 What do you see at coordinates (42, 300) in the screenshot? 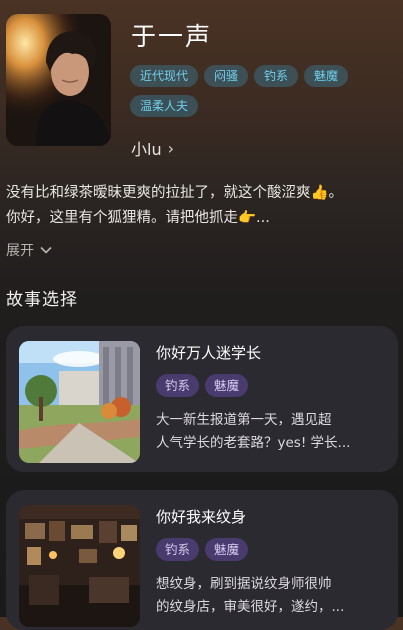
I see `section-title: 故事选择` at bounding box center [42, 300].